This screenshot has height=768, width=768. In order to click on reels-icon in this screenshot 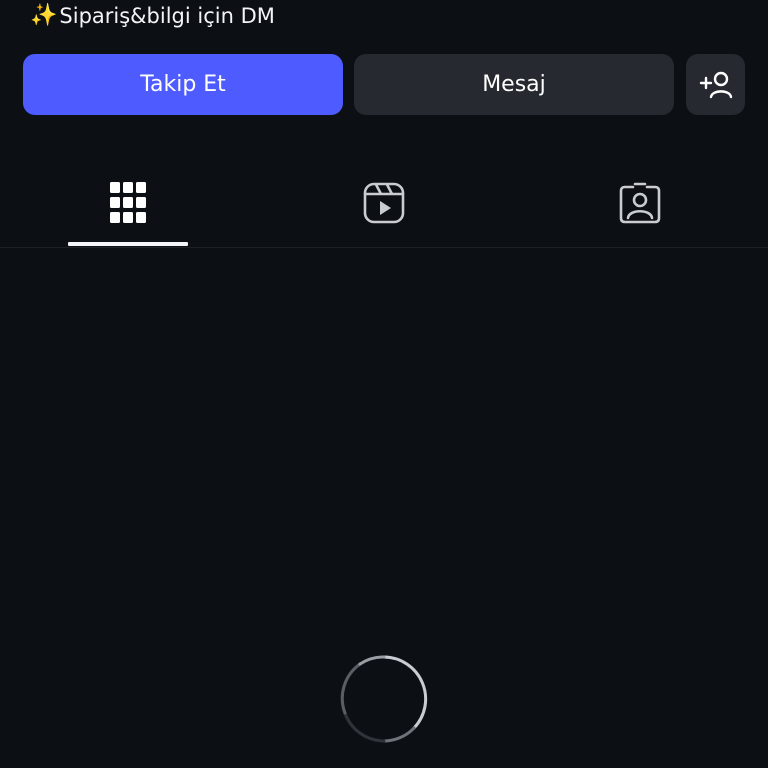, I will do `click(384, 203)`.